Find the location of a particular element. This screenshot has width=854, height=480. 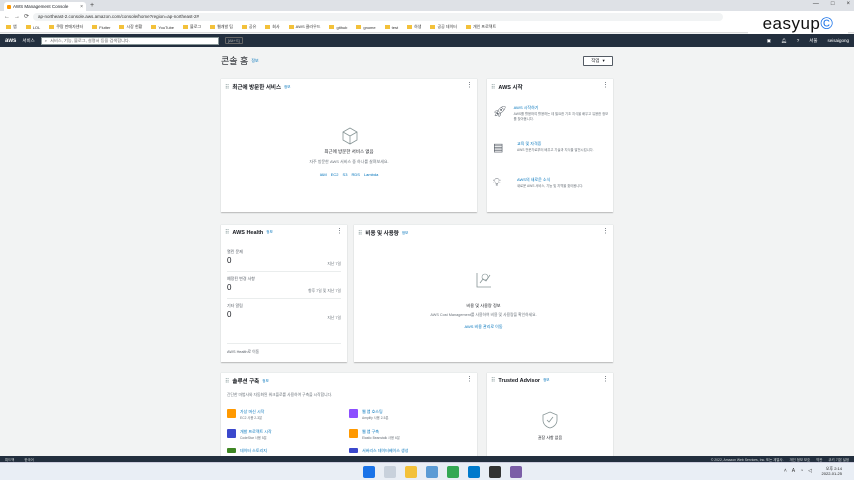

bookmark-item: 개인 프로젝트 is located at coordinates (480, 27).